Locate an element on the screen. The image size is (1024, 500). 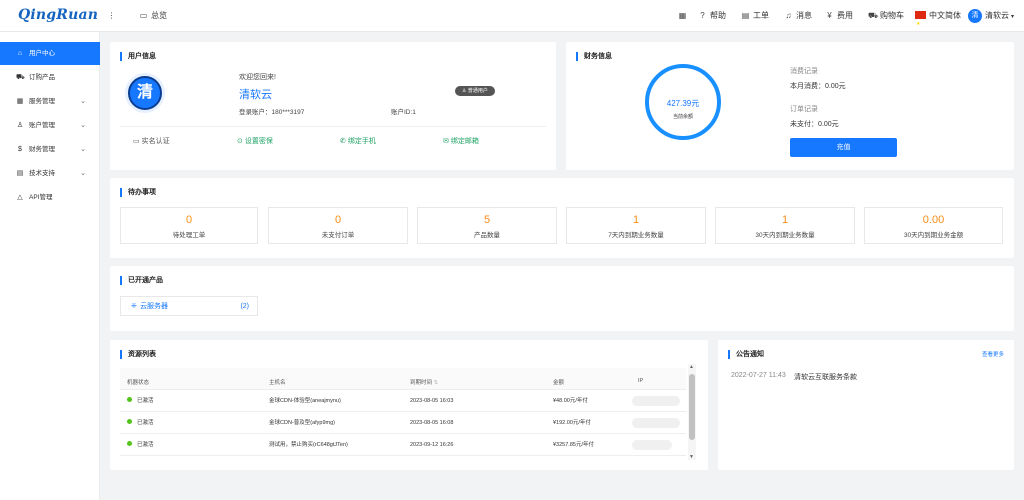
card-title: 用户信息 is located at coordinates (138, 56).